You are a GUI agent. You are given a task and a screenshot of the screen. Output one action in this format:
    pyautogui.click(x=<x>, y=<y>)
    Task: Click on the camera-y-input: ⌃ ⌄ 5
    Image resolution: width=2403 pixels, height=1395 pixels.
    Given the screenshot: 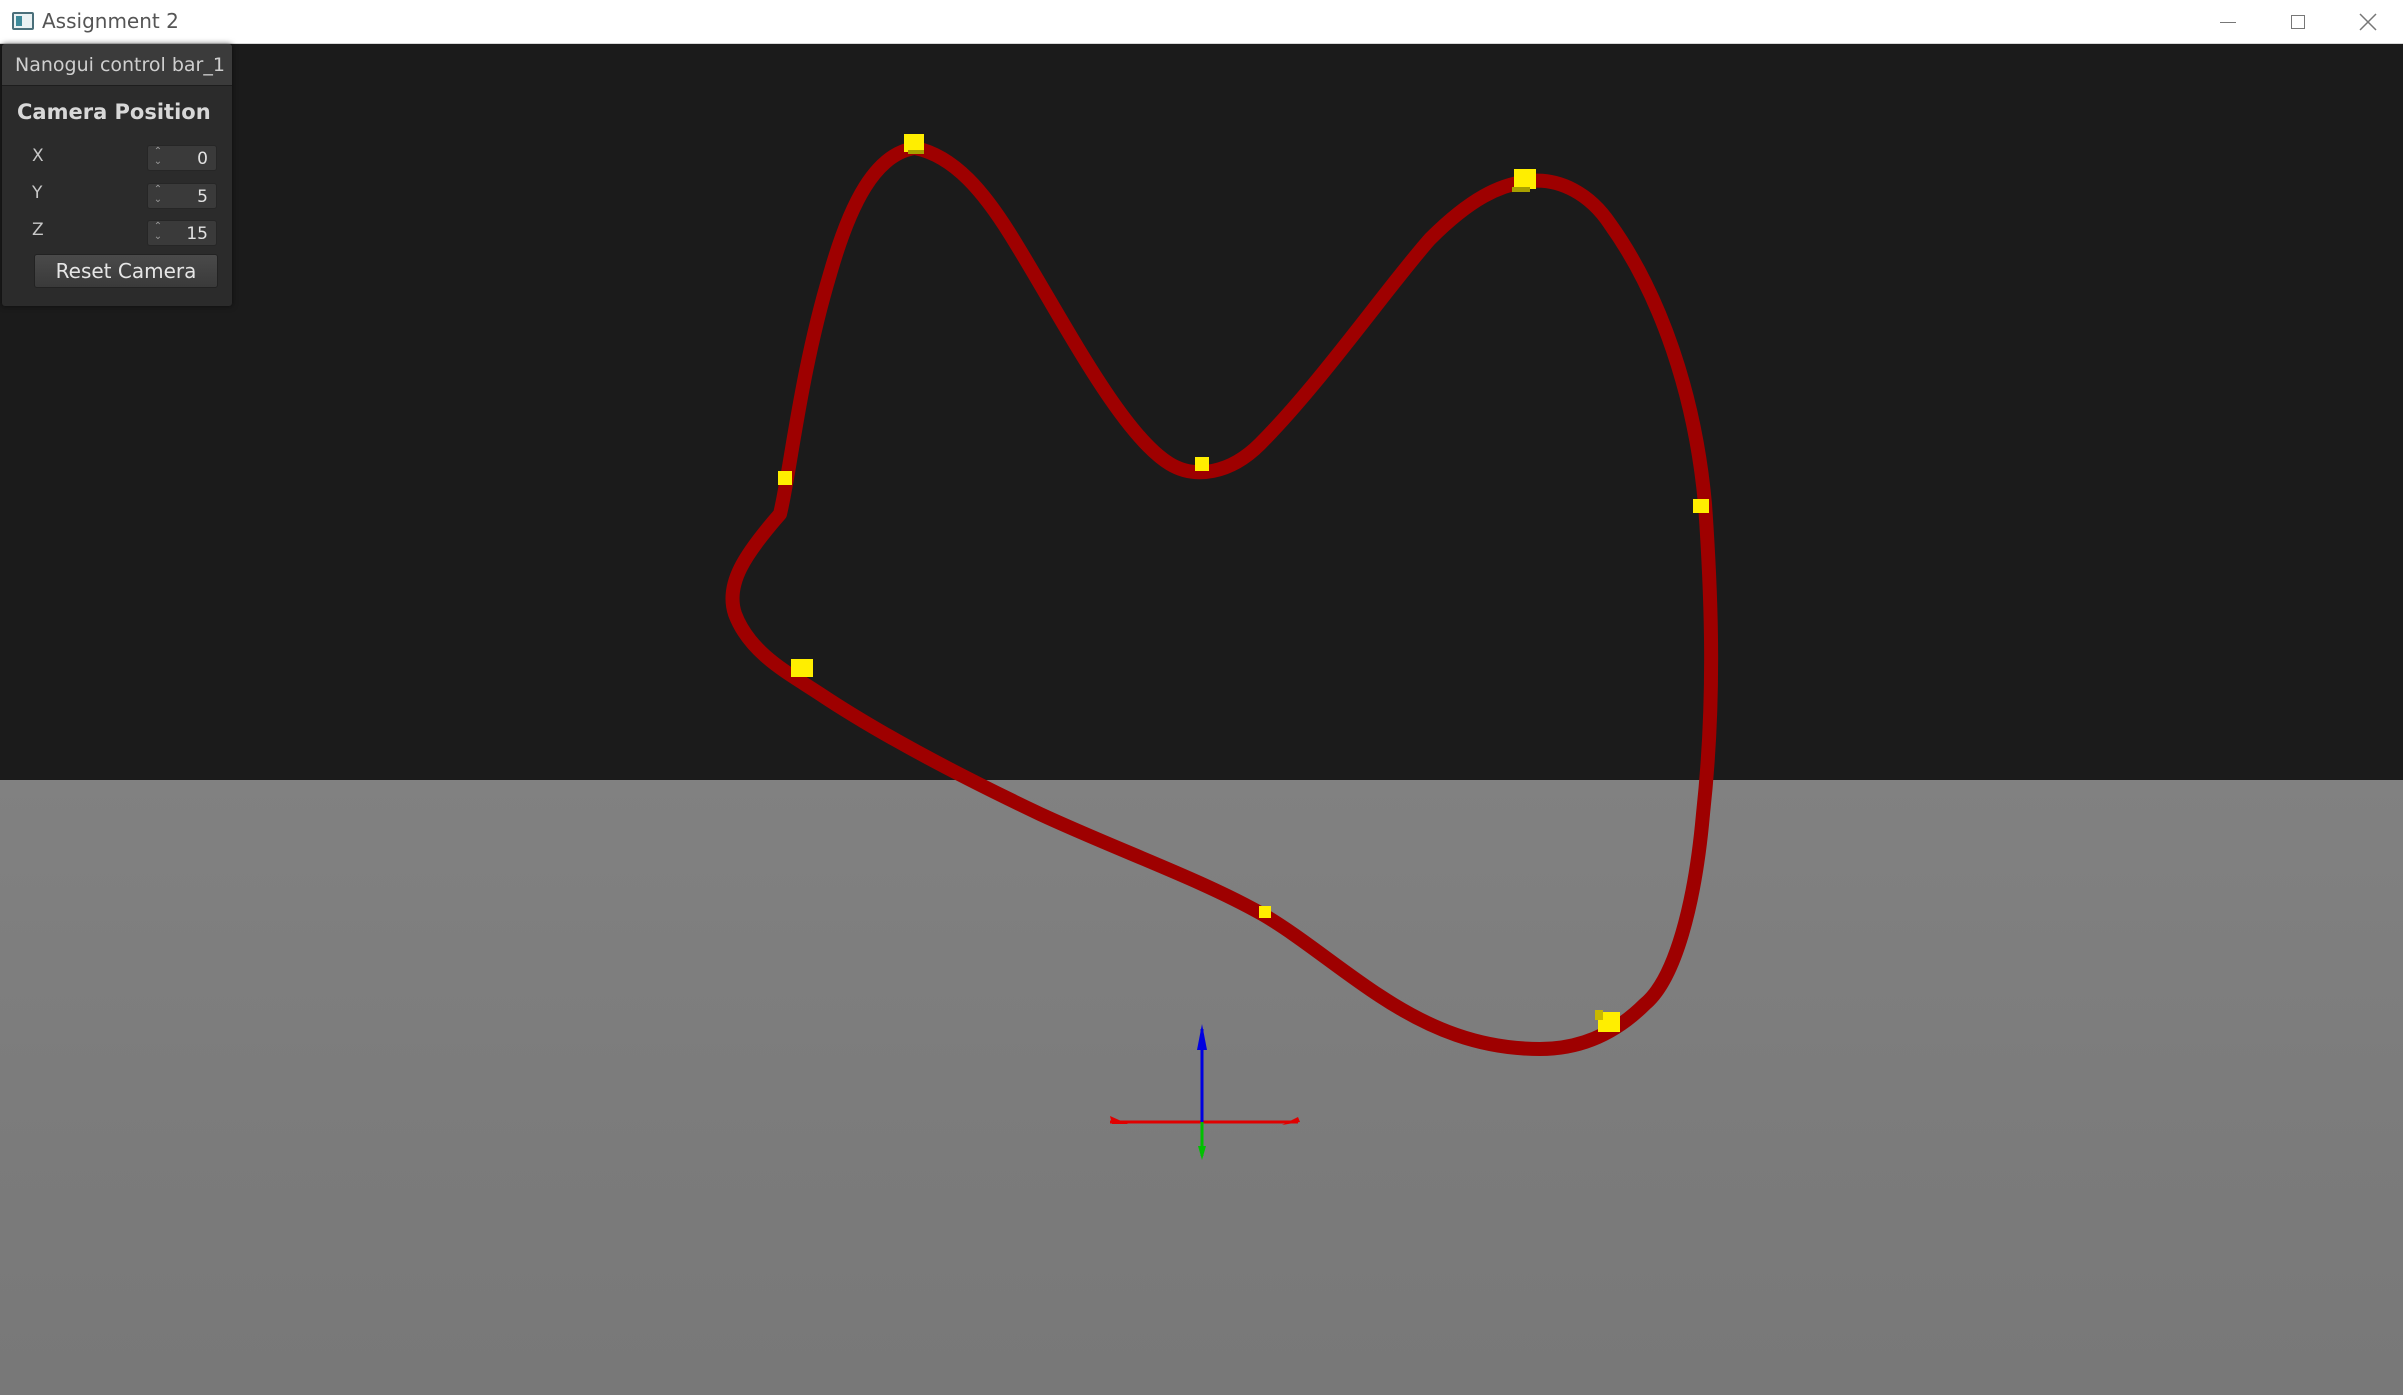 What is the action you would take?
    pyautogui.click(x=182, y=196)
    